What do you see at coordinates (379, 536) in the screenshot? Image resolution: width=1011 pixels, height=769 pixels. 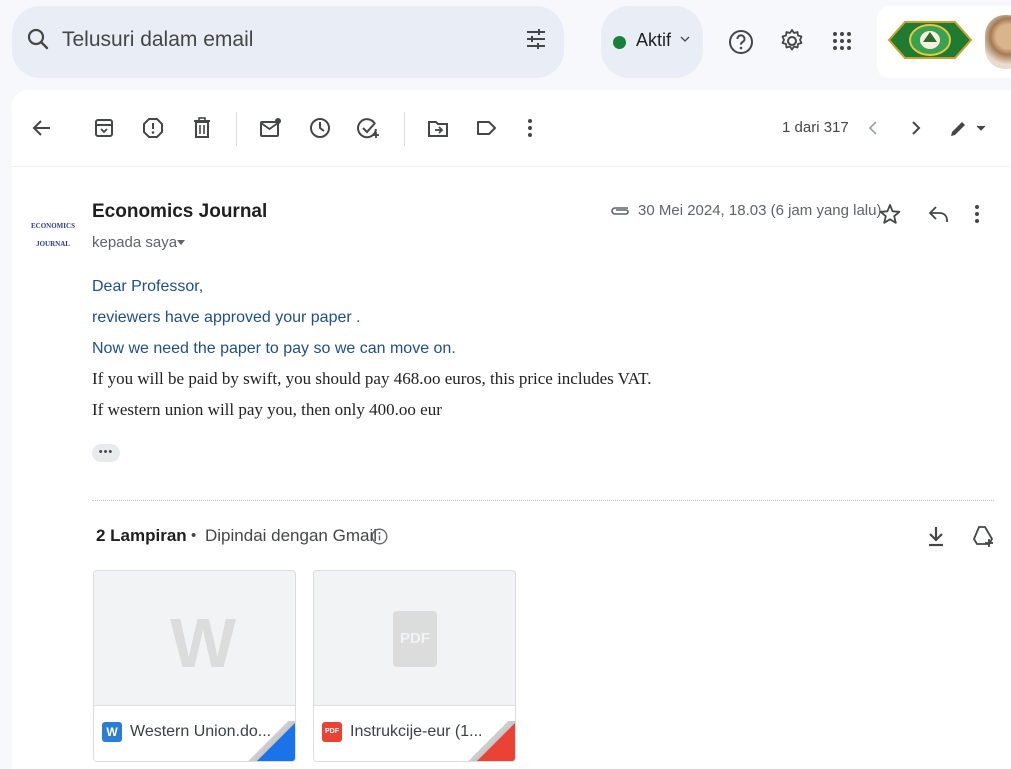 I see `info-icon` at bounding box center [379, 536].